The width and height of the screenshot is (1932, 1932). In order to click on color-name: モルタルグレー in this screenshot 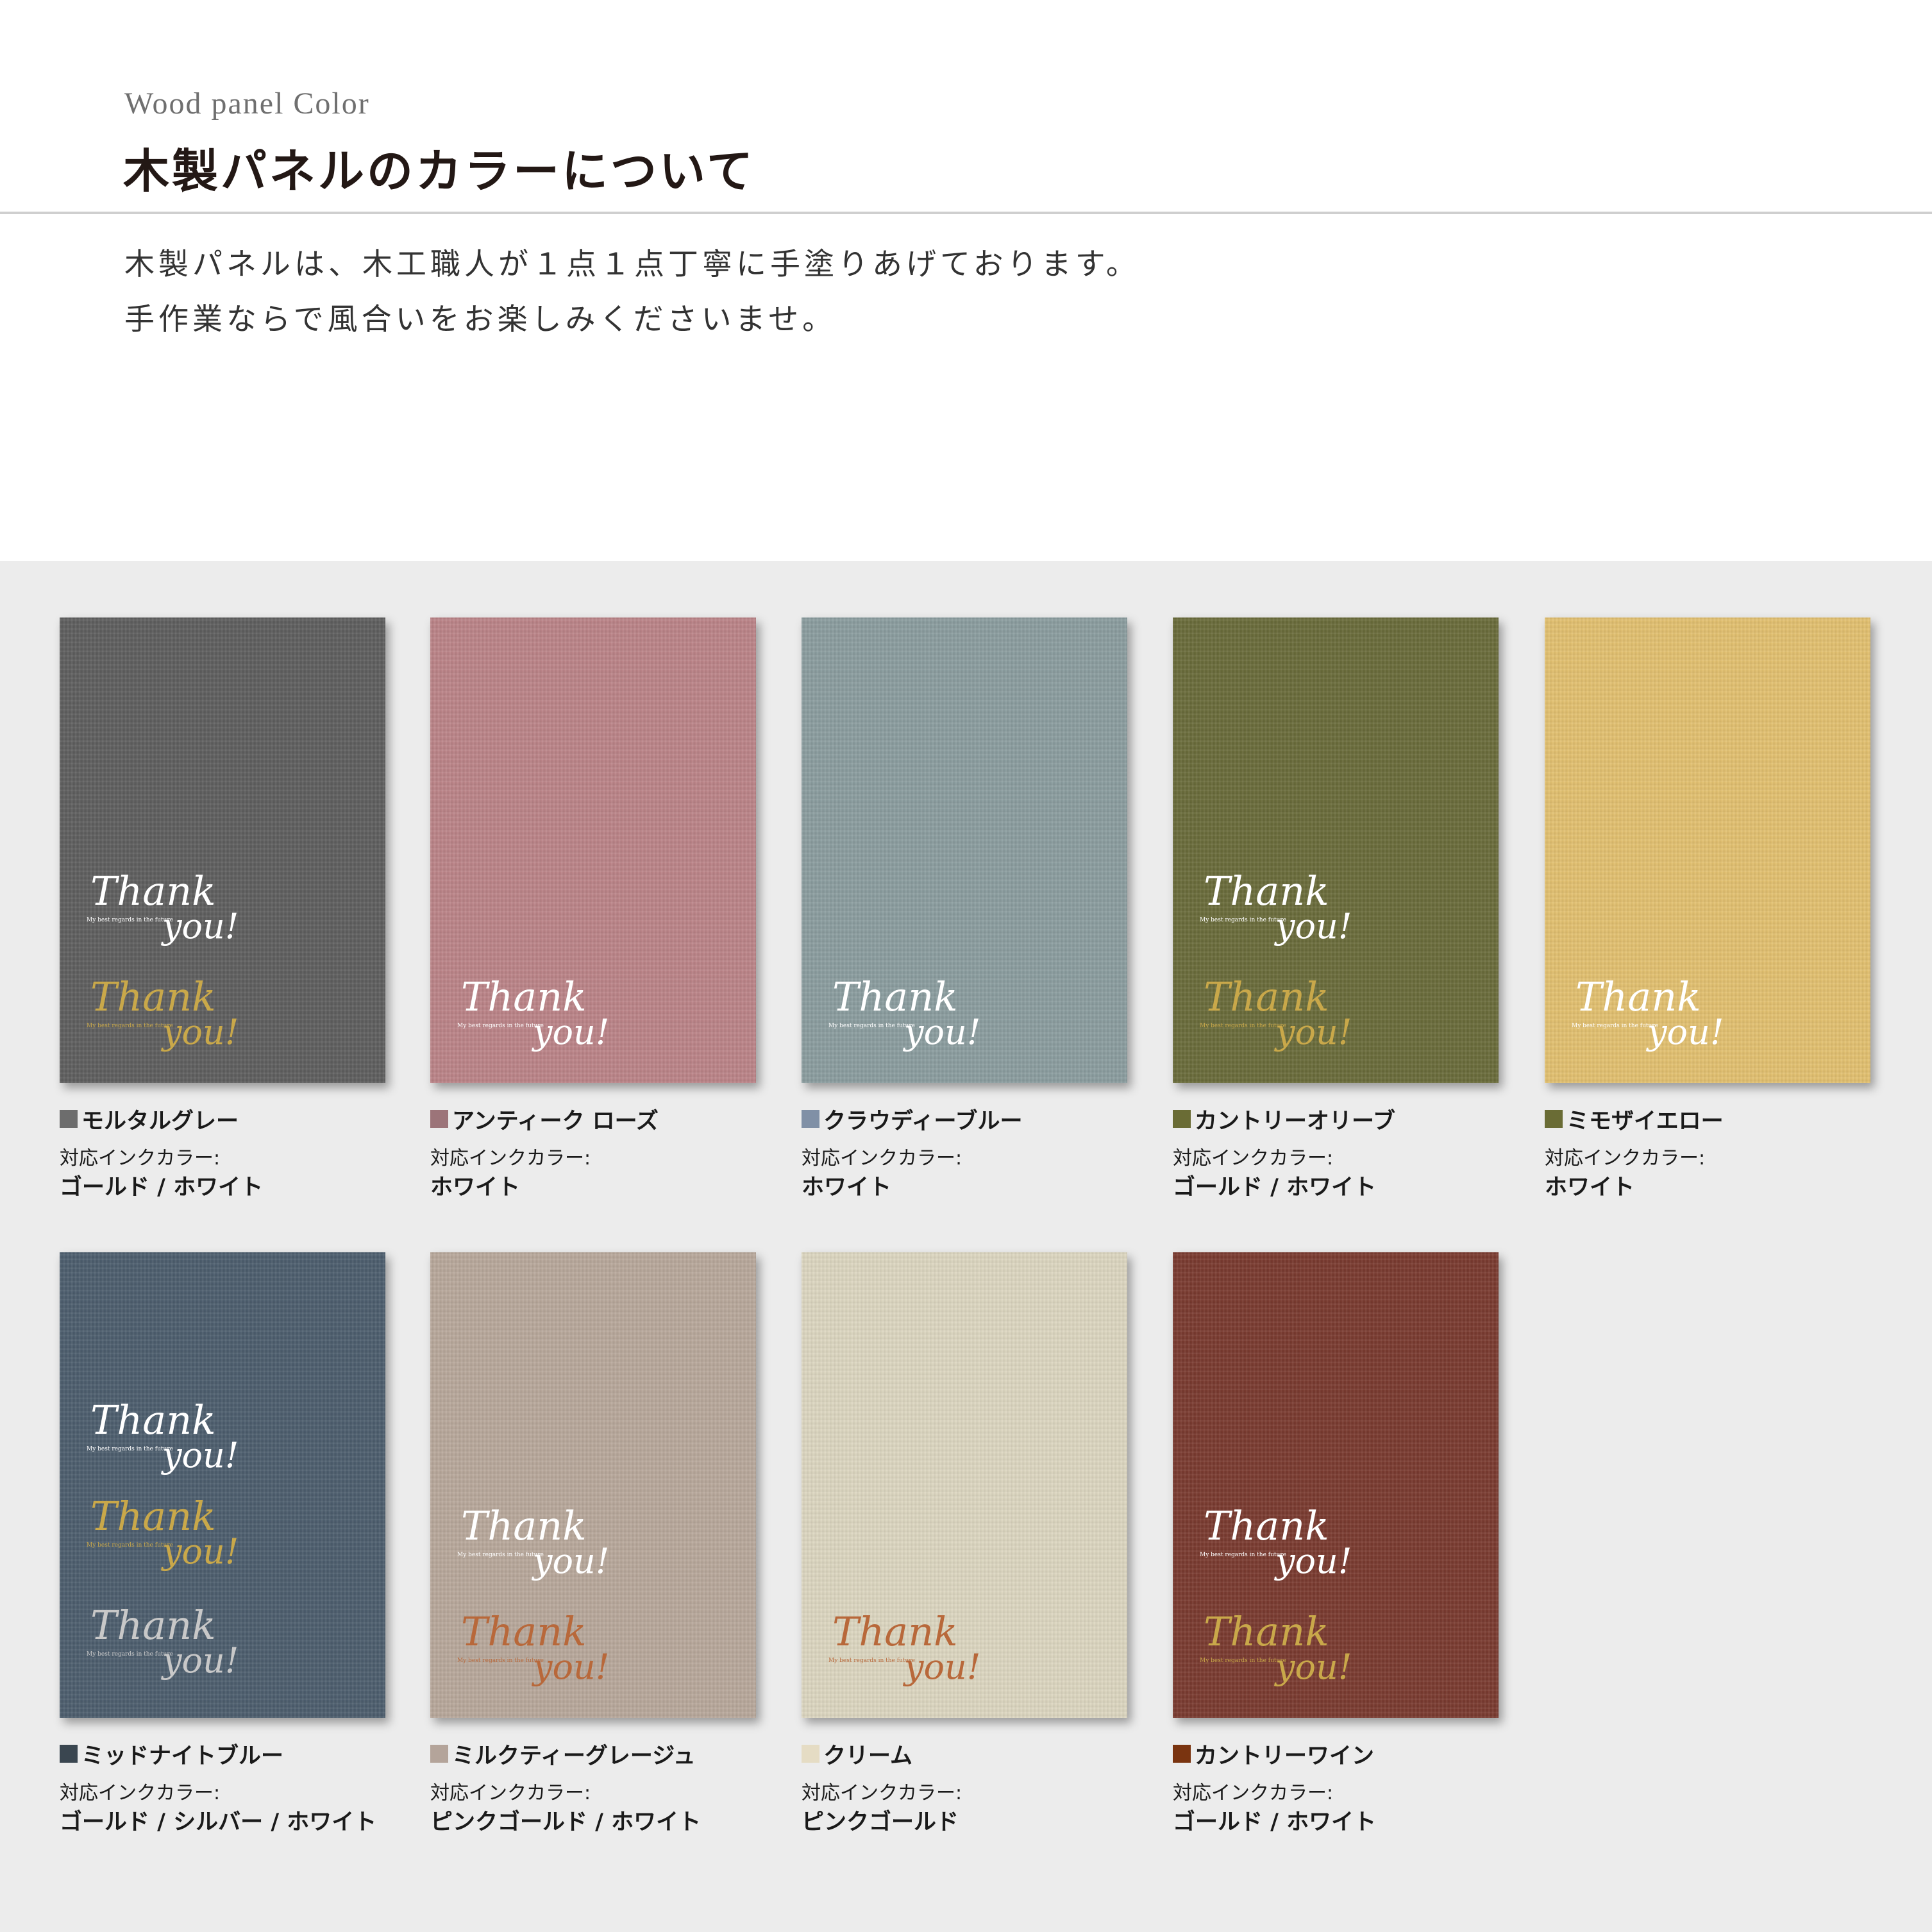, I will do `click(160, 1121)`.